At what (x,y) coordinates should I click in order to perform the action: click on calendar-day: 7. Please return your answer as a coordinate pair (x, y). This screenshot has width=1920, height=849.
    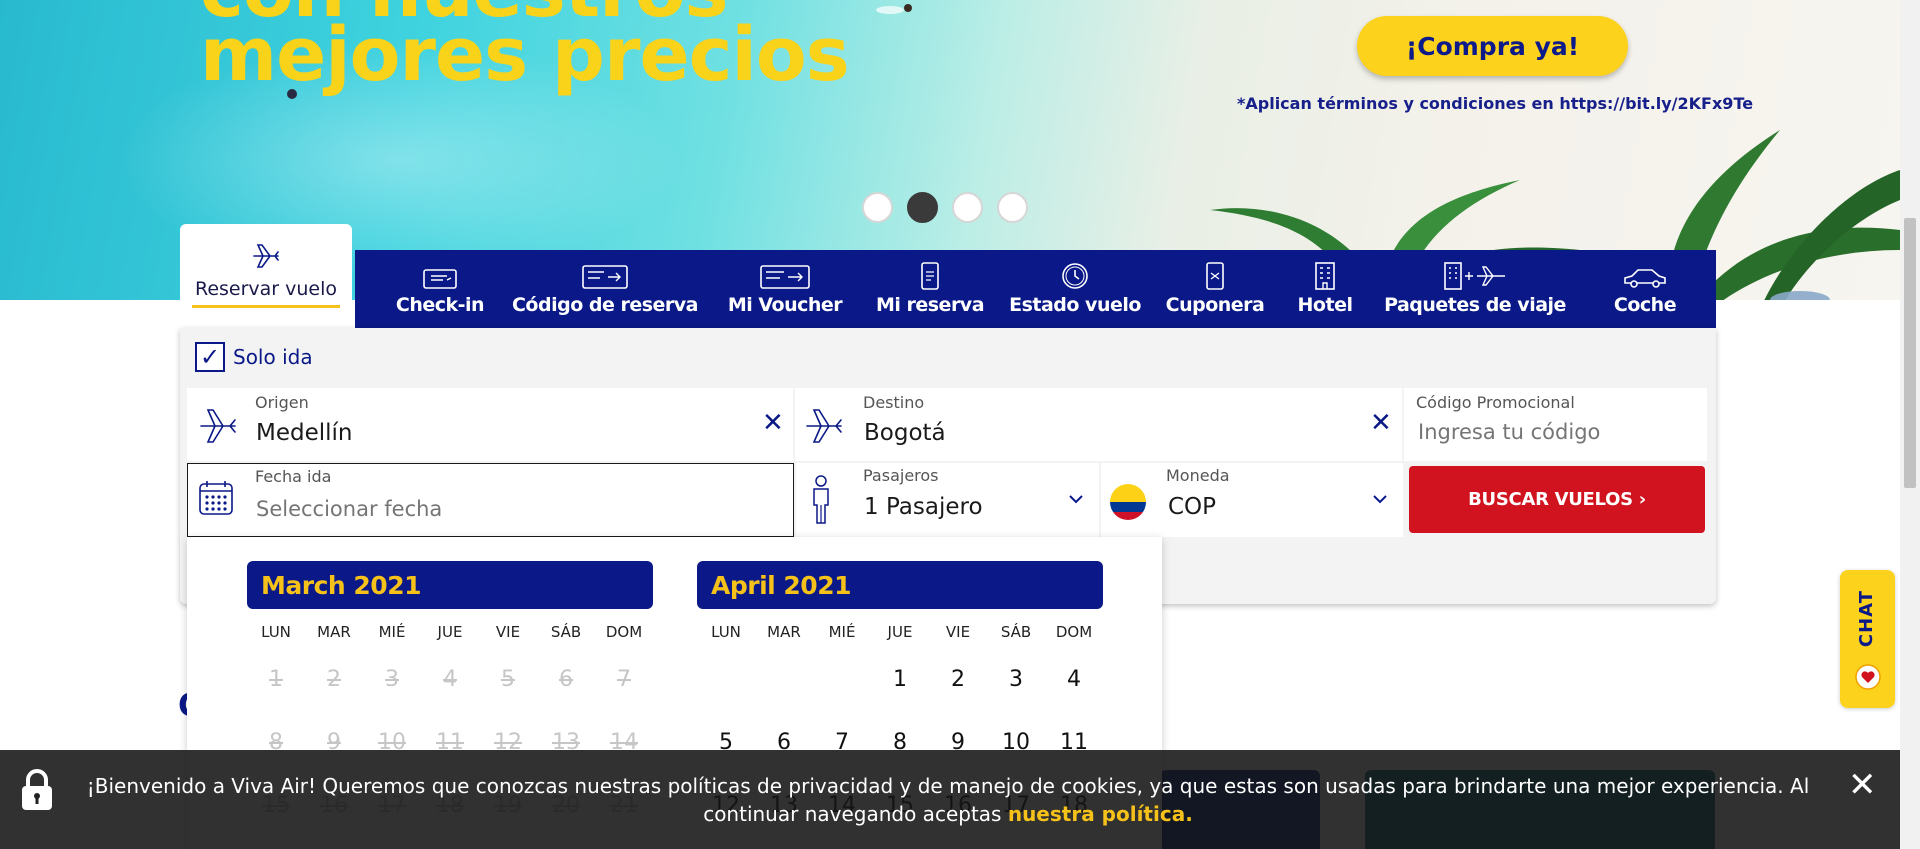
    Looking at the image, I should click on (624, 679).